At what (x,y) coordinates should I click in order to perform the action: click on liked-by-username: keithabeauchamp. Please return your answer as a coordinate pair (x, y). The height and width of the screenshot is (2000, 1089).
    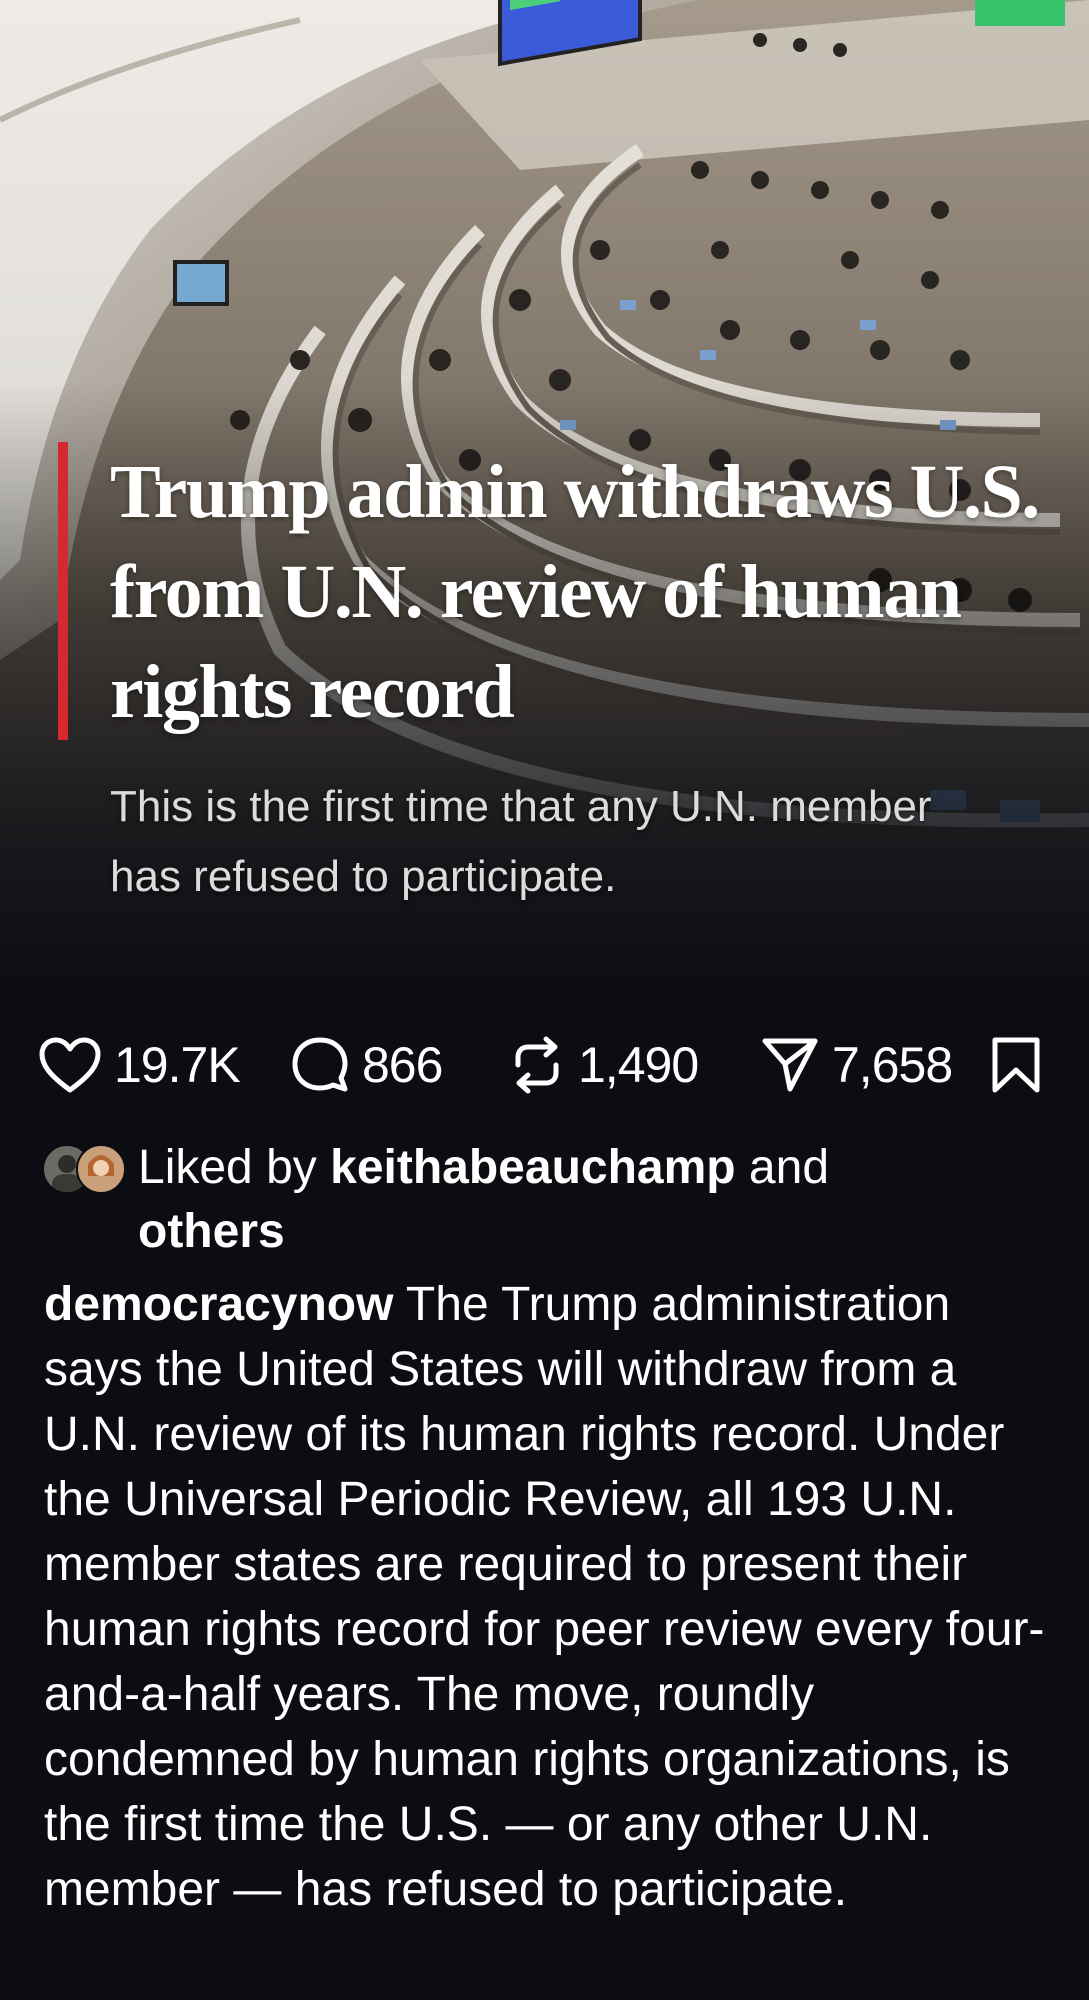
    Looking at the image, I should click on (532, 1167).